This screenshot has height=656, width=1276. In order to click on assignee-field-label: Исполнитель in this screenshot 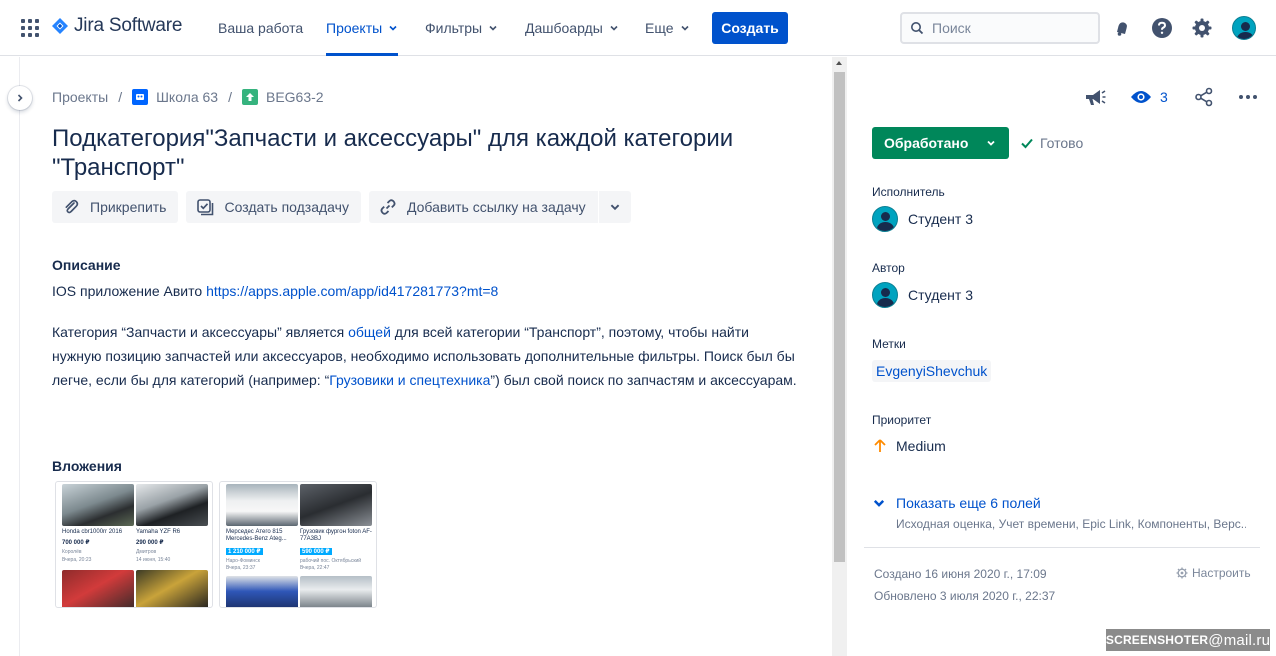, I will do `click(908, 192)`.